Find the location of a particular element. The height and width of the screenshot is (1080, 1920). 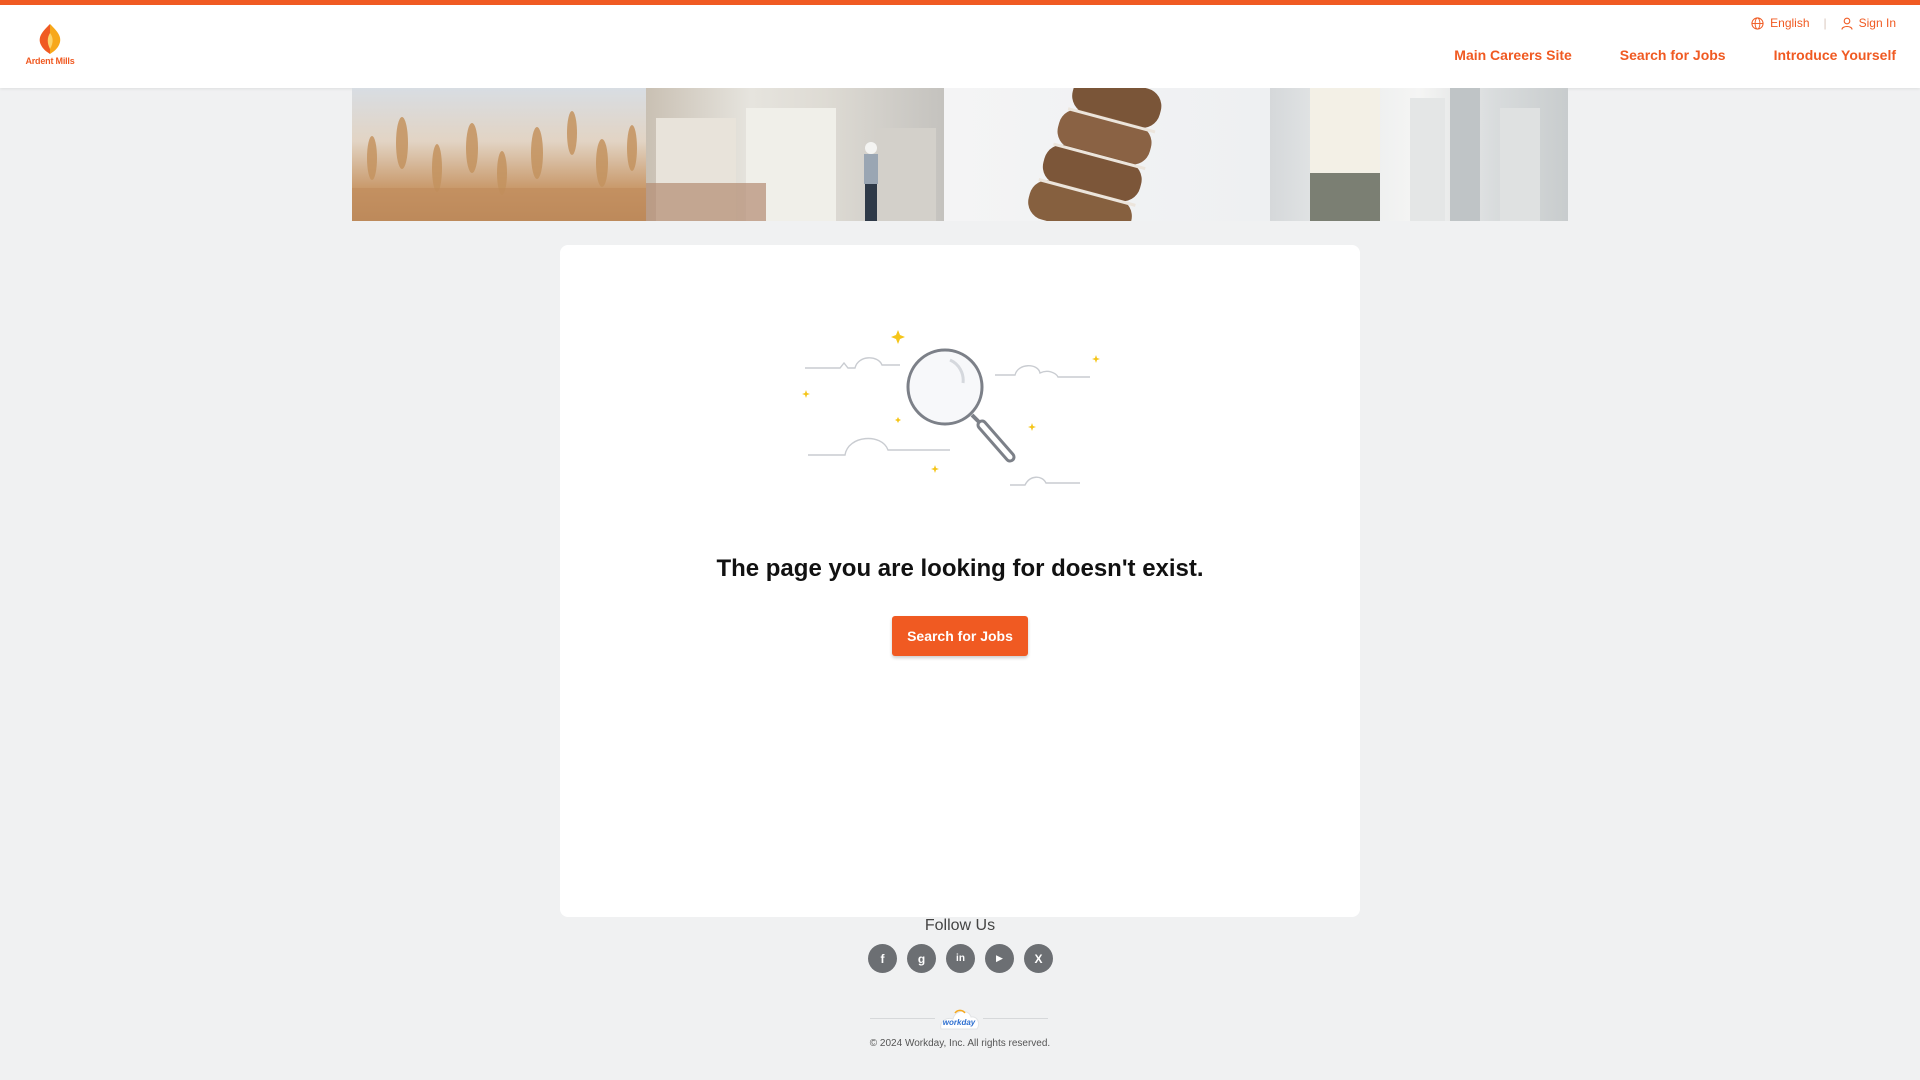

youtube-icon: ▶ is located at coordinates (999, 958).